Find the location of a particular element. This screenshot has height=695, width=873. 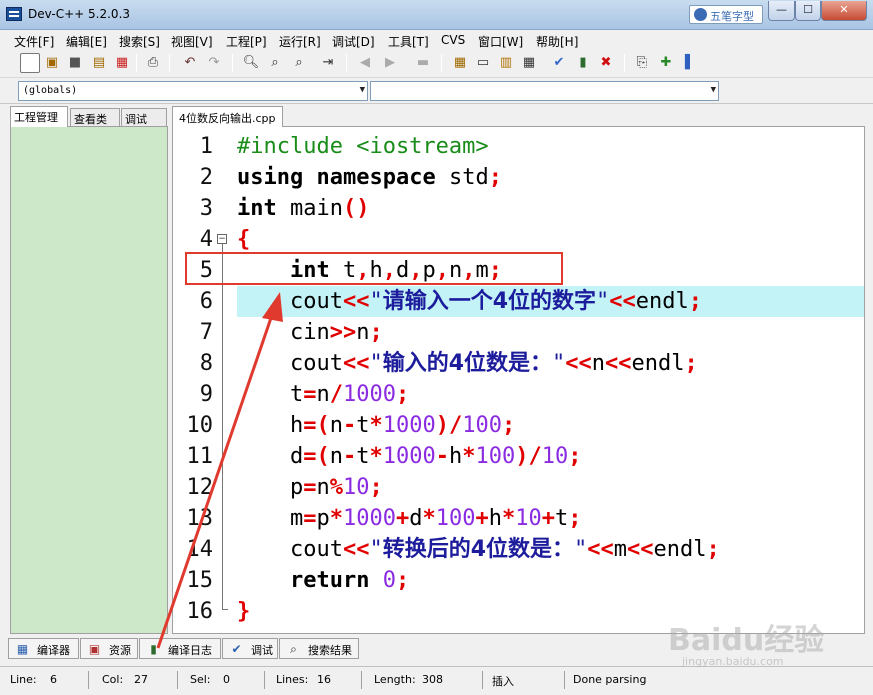

menu-edit: 编辑[E] is located at coordinates (86, 41).